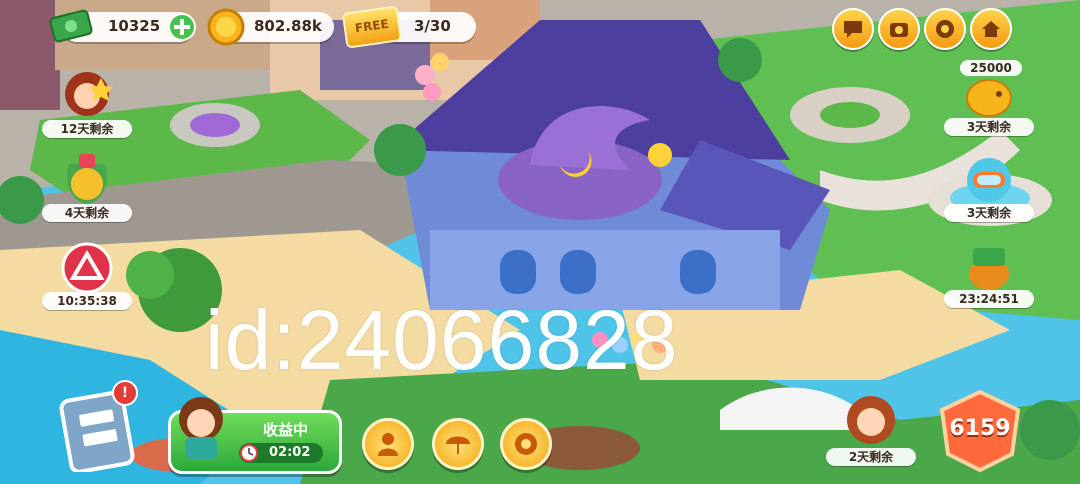  I want to click on cafe-button, so click(526, 444).